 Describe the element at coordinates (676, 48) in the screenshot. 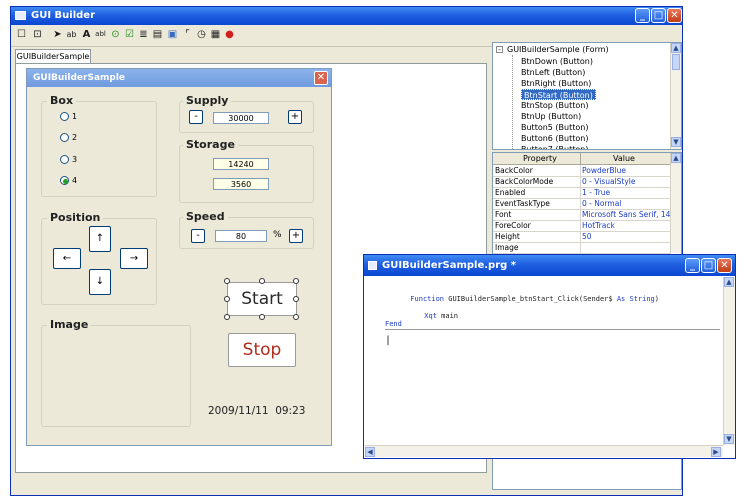

I see `scroll-up-icon: ▲` at that location.